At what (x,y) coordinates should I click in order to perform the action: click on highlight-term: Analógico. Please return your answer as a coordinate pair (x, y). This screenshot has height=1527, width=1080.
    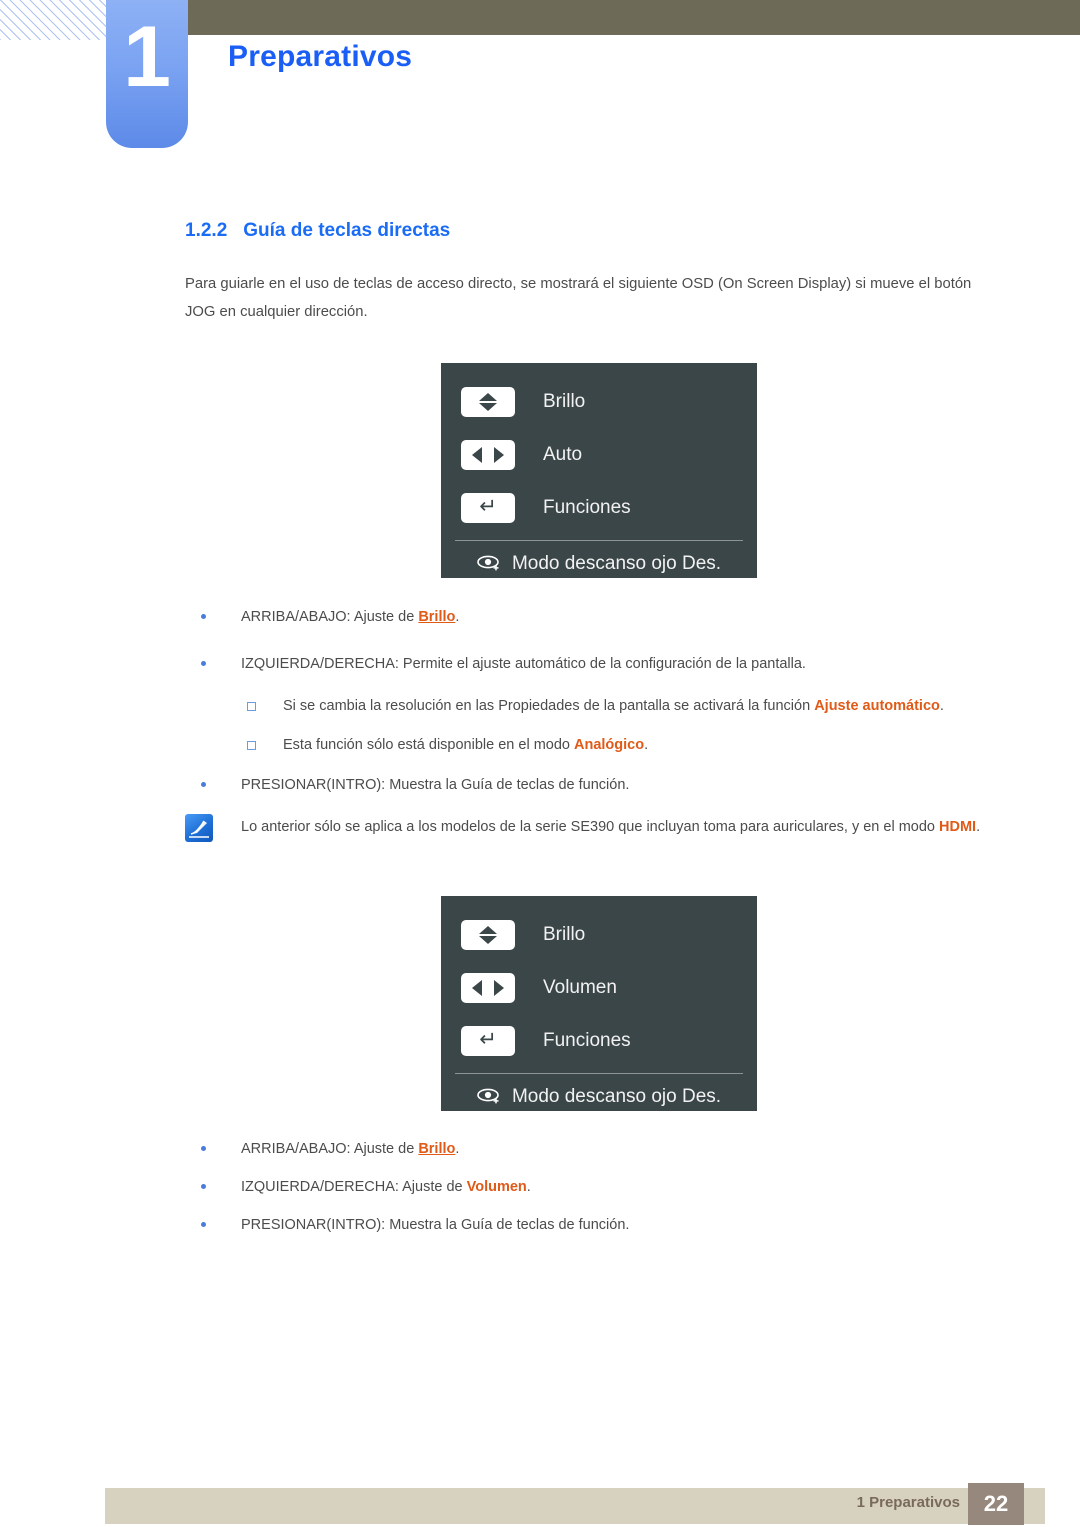
    Looking at the image, I should click on (609, 745).